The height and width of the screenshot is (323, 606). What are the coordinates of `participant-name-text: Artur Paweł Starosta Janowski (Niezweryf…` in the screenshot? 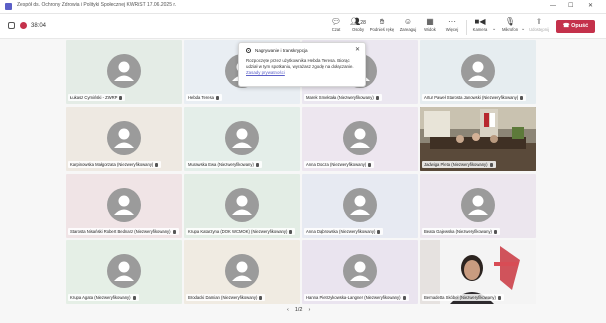 It's located at (471, 97).